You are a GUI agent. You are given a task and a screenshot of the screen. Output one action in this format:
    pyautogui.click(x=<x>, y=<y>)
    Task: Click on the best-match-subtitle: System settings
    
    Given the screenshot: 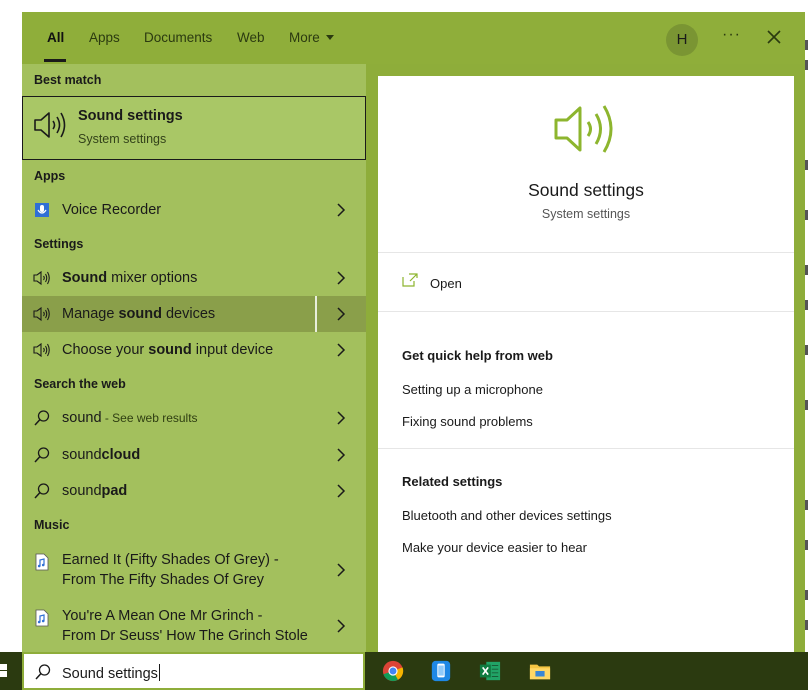 What is the action you would take?
    pyautogui.click(x=122, y=139)
    